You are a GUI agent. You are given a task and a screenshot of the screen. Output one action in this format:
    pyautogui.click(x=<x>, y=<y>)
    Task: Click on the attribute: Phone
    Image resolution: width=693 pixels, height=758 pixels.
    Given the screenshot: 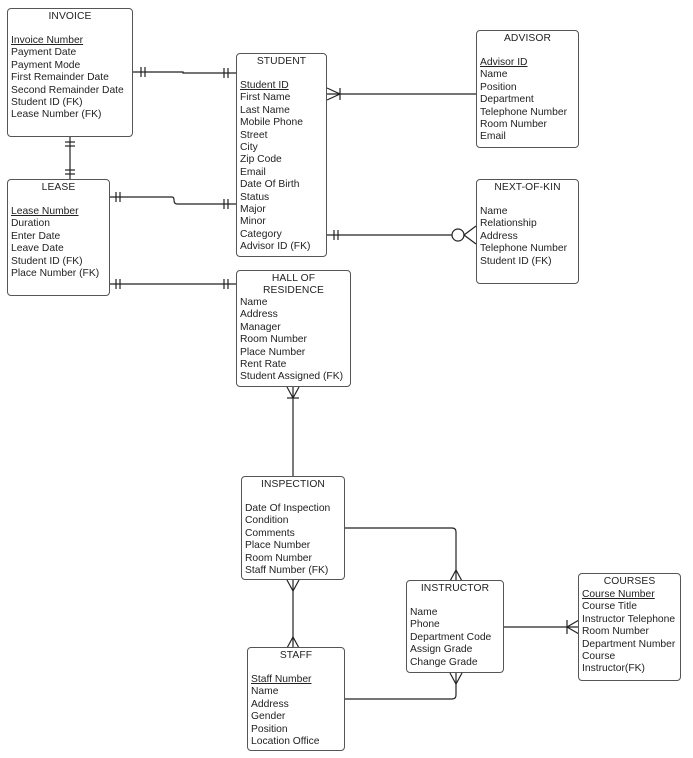 What is the action you would take?
    pyautogui.click(x=425, y=625)
    